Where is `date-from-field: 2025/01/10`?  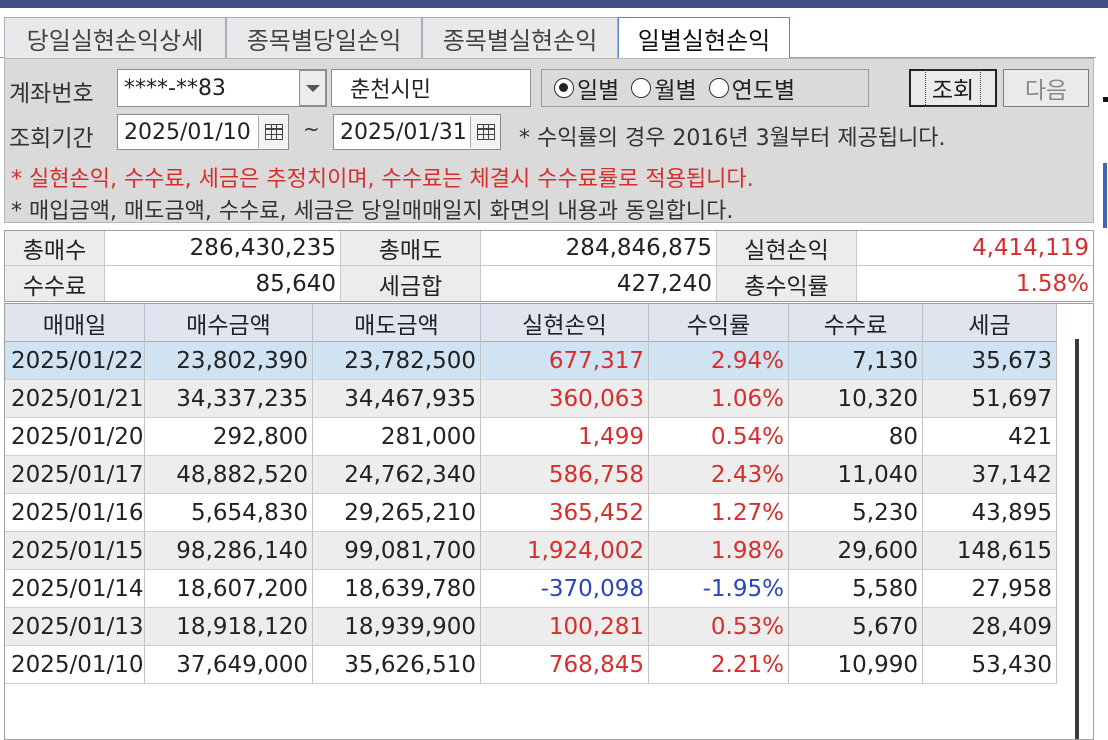 date-from-field: 2025/01/10 is located at coordinates (203, 132).